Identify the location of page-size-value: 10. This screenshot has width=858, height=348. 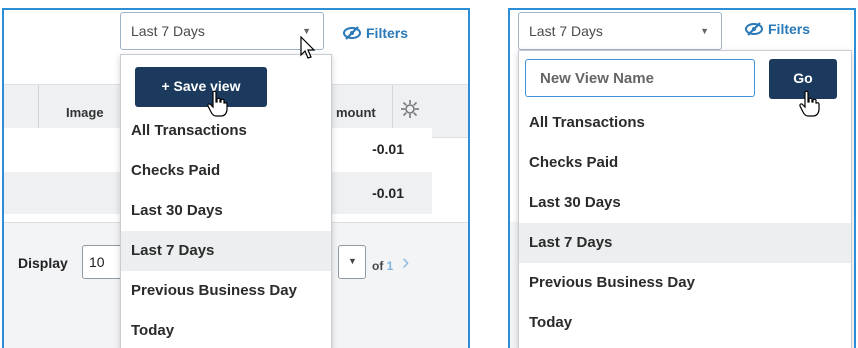
(97, 262).